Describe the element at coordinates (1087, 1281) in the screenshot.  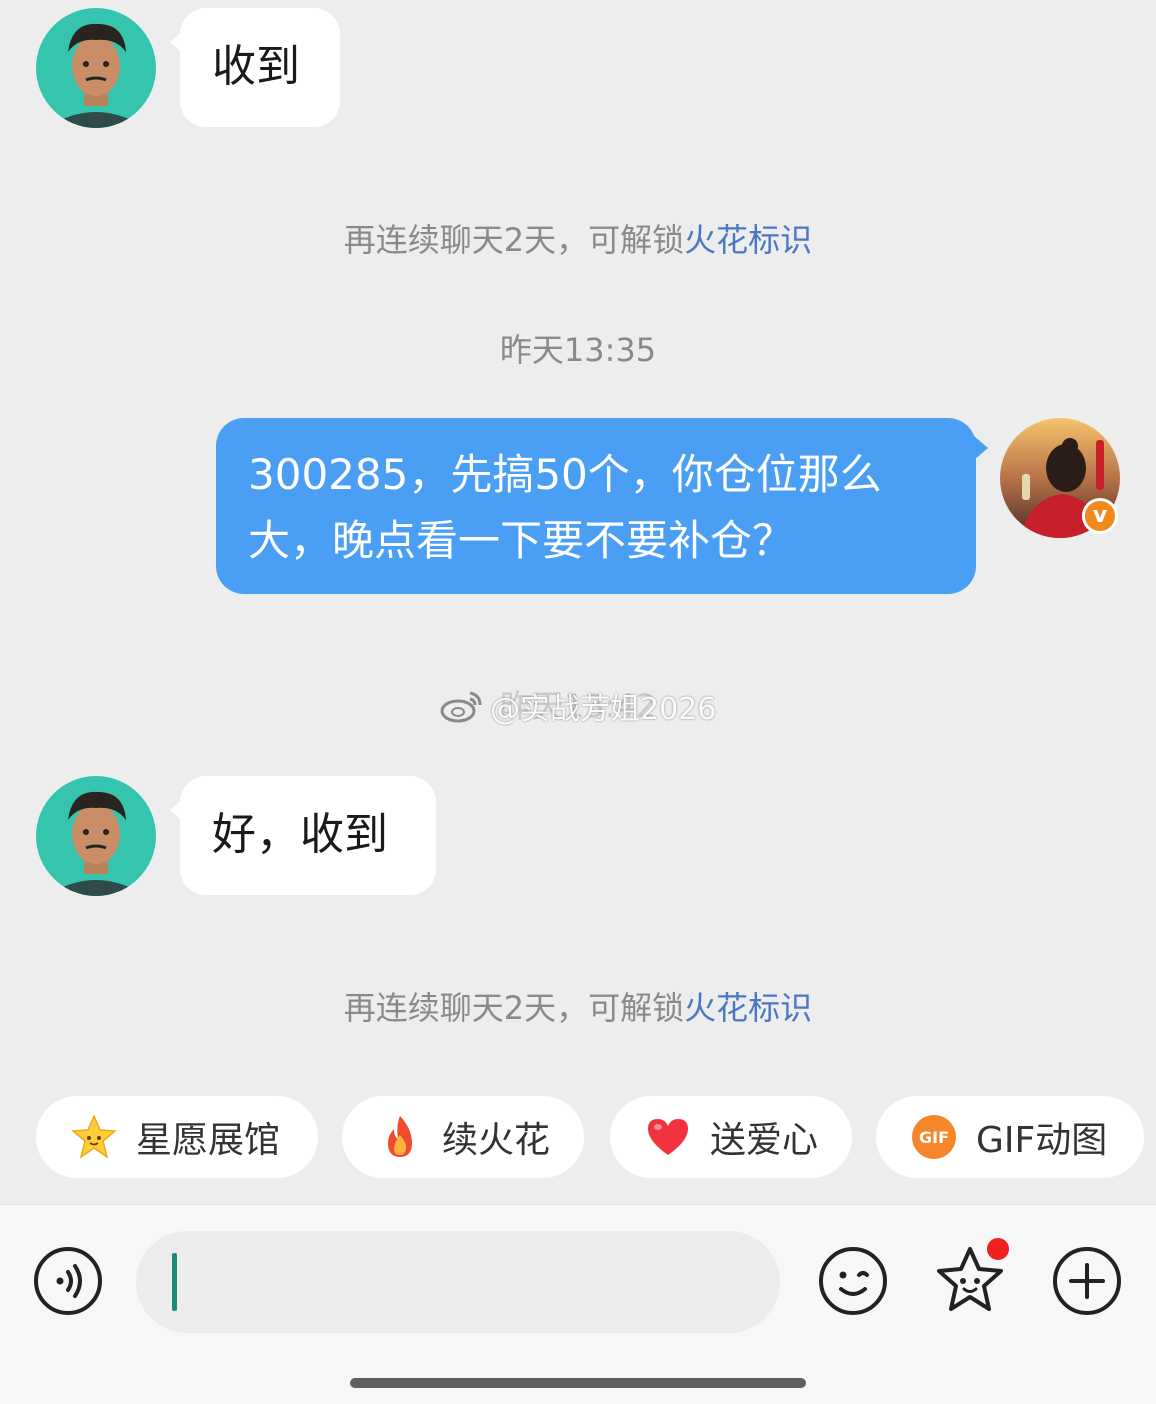
I see `add-icon` at that location.